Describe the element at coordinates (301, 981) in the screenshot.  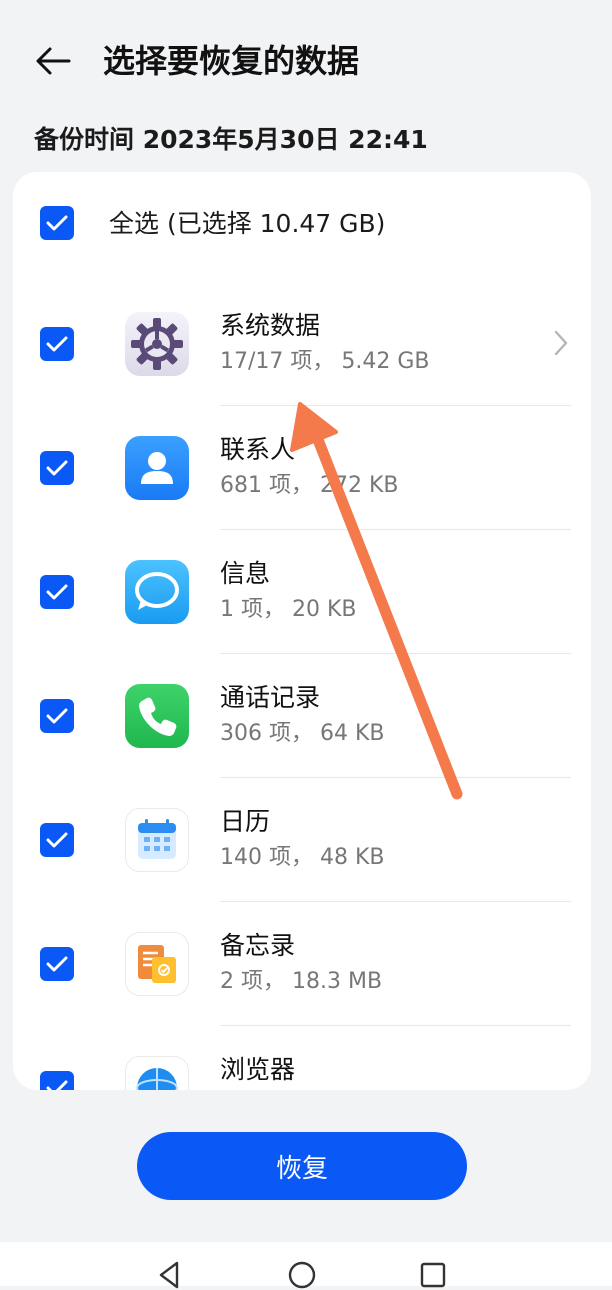
I see `item-meta: 2 项， 18.3 MB` at that location.